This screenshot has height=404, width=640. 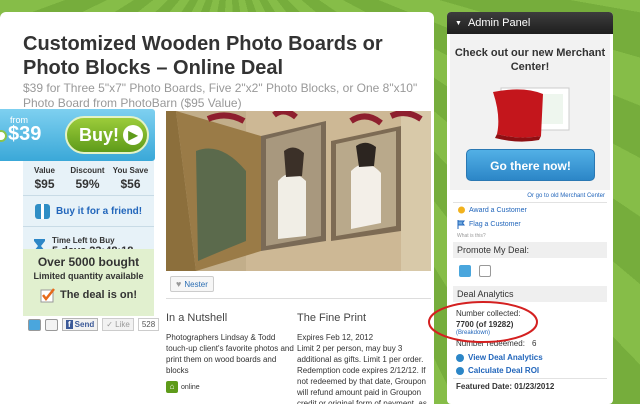 What do you see at coordinates (471, 236) in the screenshot?
I see `whats-this-link: What is this?` at bounding box center [471, 236].